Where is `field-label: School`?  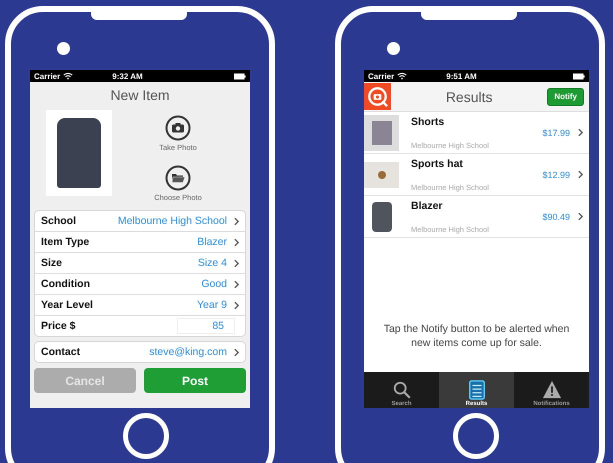 field-label: School is located at coordinates (59, 221).